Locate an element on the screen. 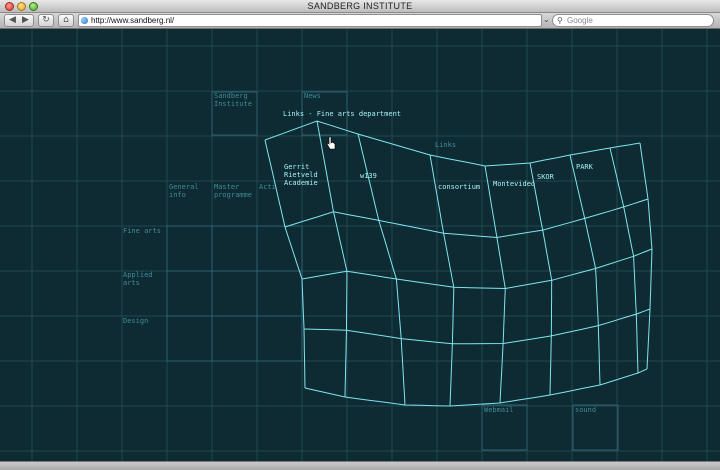 This screenshot has height=470, width=720. design-link: Design is located at coordinates (135, 321).